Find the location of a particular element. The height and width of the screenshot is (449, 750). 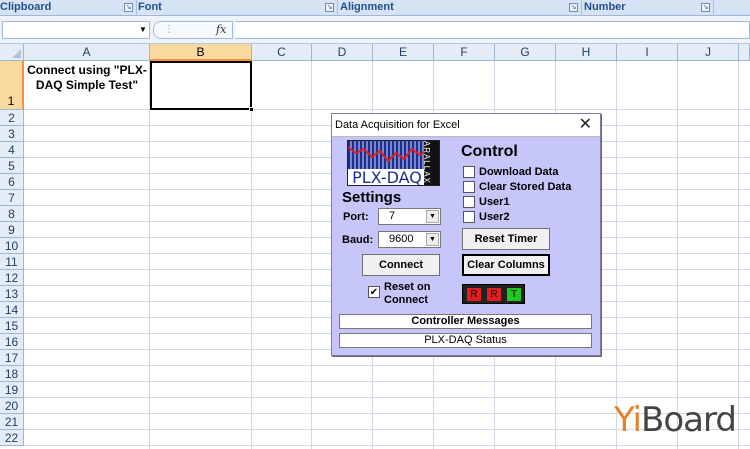

baud-label: Baud: is located at coordinates (358, 240).